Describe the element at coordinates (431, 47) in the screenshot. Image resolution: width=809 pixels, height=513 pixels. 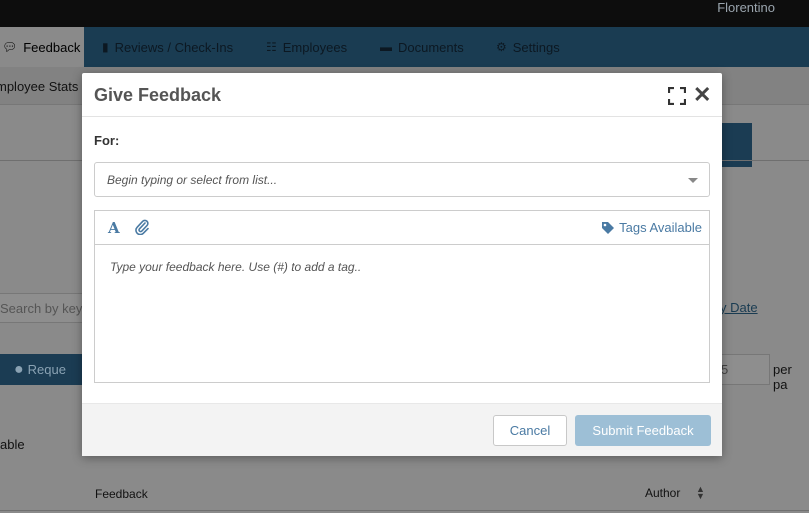
I see `nav-item-label: Documents` at that location.